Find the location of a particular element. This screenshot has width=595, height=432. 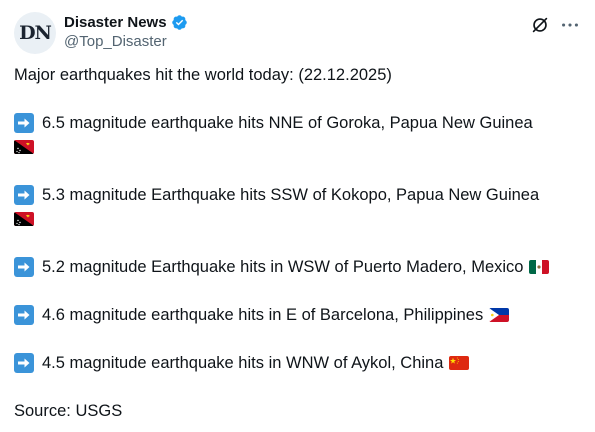

philippines-flag is located at coordinates (499, 315).